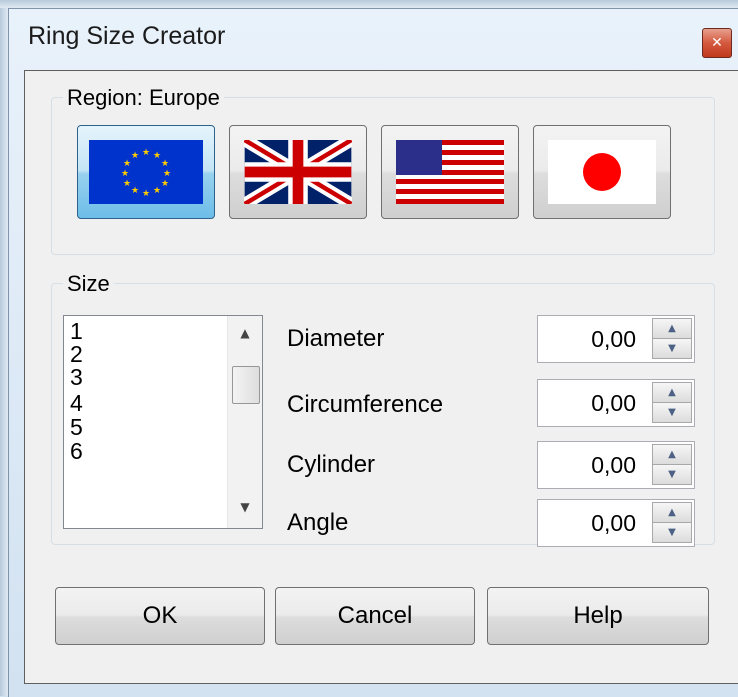 This screenshot has height=697, width=738. I want to click on region-us-button, so click(450, 172).